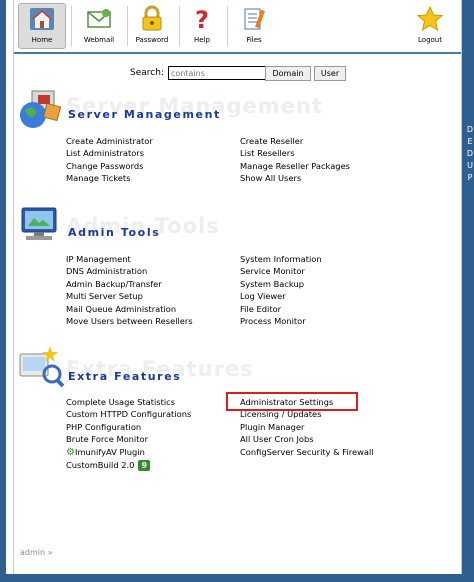 This screenshot has height=582, width=474. What do you see at coordinates (129, 309) in the screenshot?
I see `link-mail-queue-administration: Mail Queue Administration` at bounding box center [129, 309].